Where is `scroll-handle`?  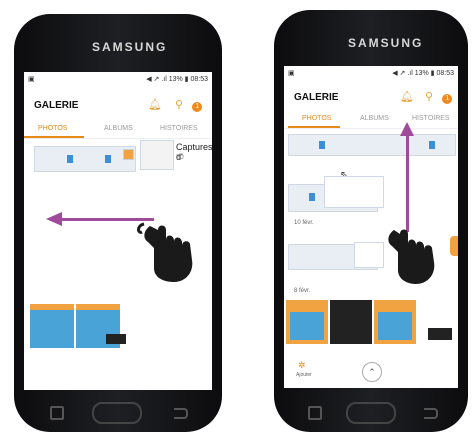 scroll-handle is located at coordinates (454, 246).